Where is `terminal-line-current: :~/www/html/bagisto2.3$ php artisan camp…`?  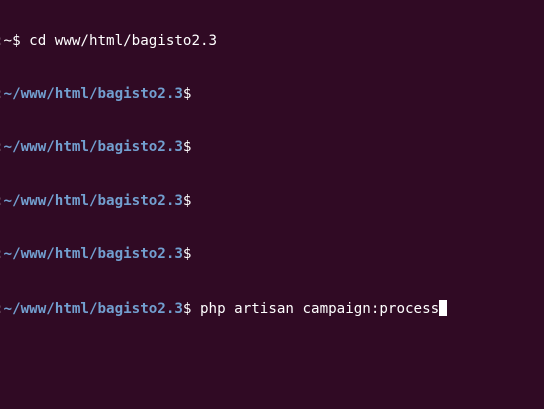 terminal-line-current: :~/www/html/bagisto2.3$ php artisan camp… is located at coordinates (224, 308).